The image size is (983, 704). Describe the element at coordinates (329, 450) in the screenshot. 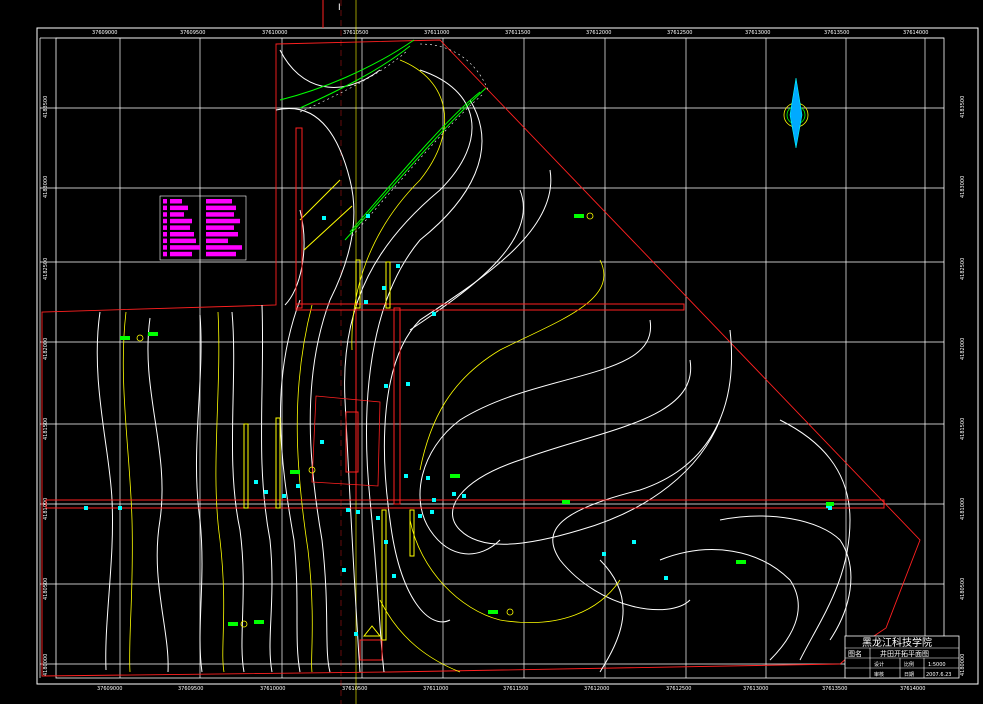

I see `inclines` at that location.